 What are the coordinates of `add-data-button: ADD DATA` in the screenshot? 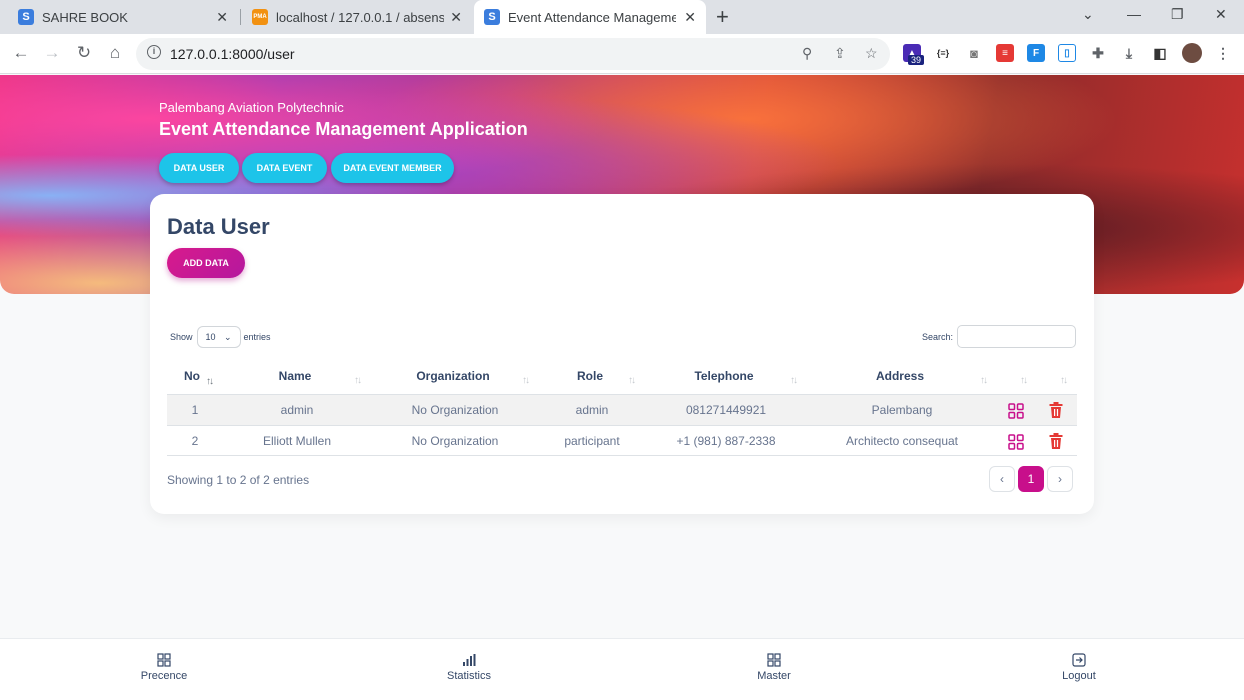 It's located at (206, 263).